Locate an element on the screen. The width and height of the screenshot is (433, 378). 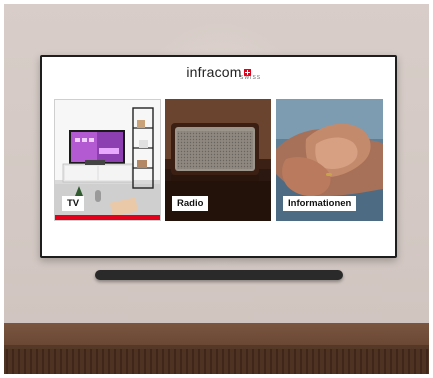
infracom-logo: infracom is located at coordinates (218, 73).